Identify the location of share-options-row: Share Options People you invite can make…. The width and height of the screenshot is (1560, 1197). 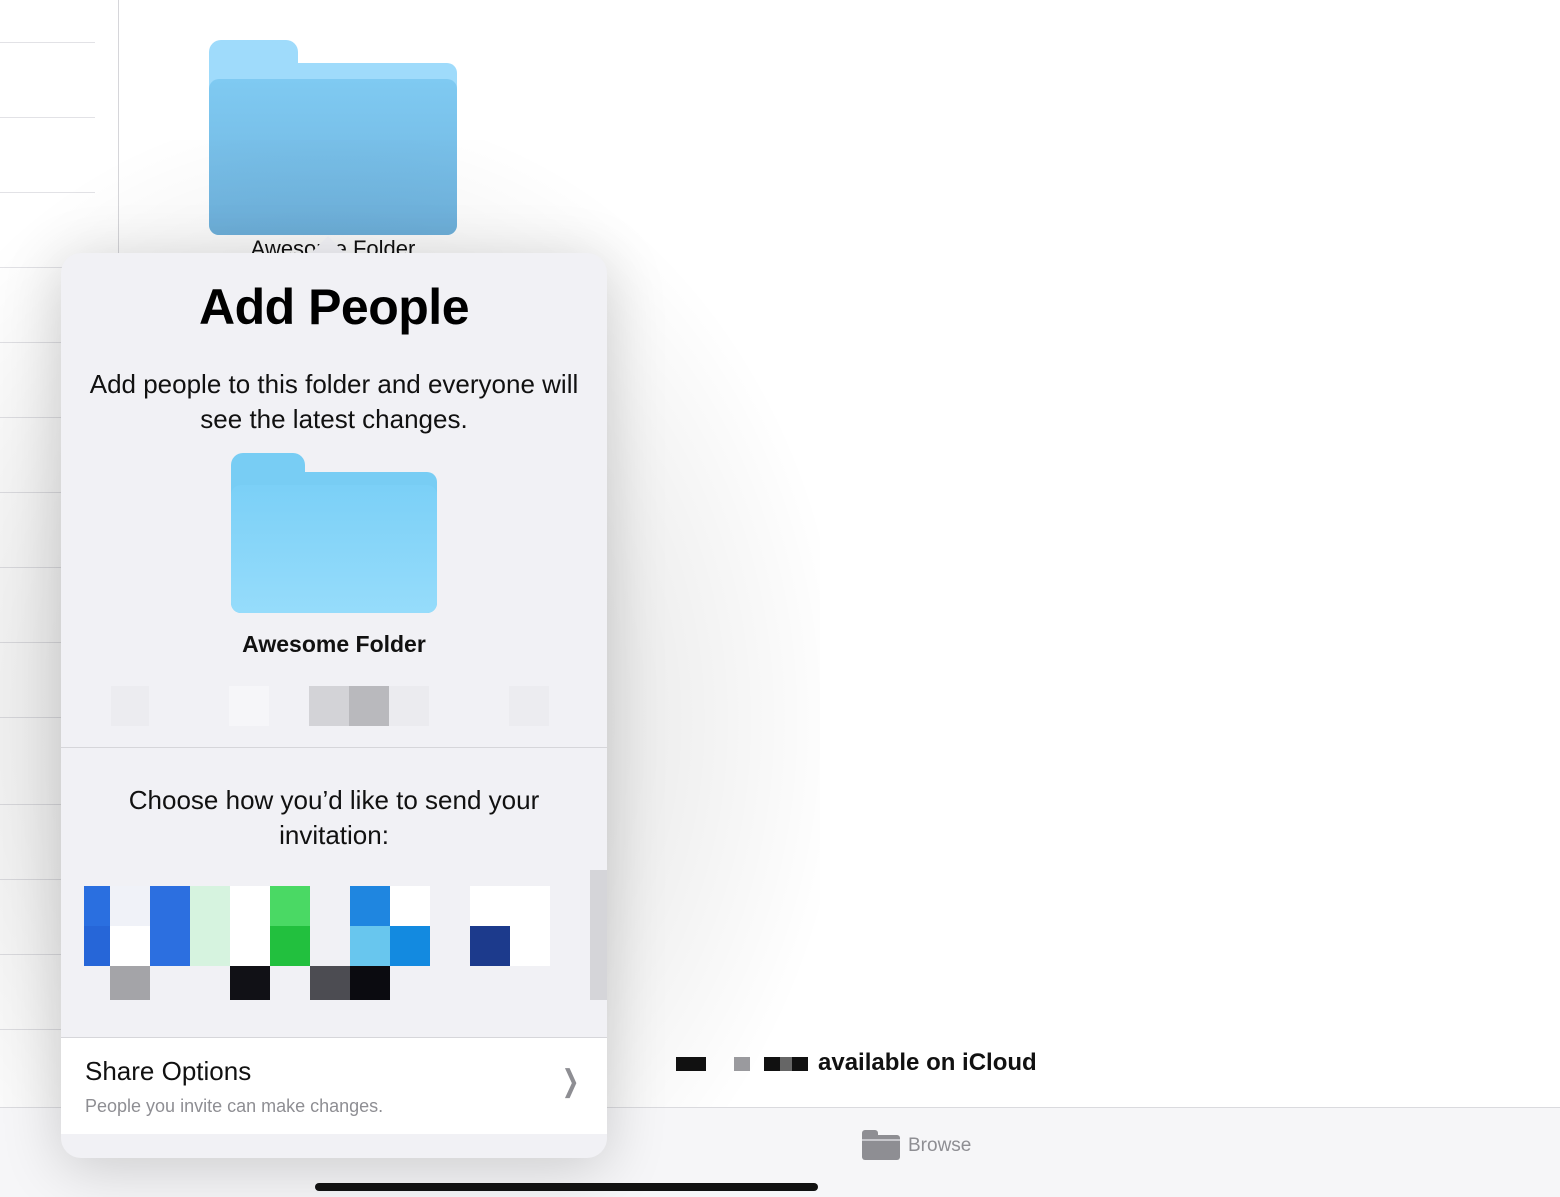
(334, 1086).